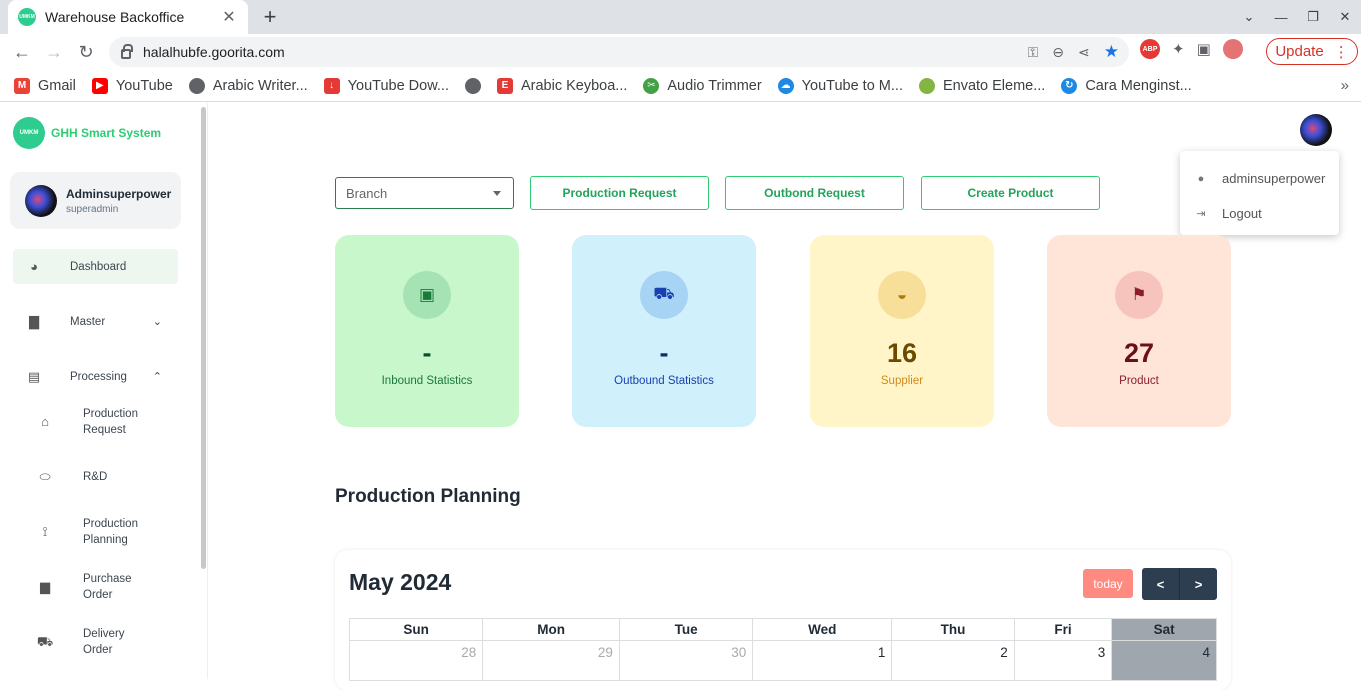 Image resolution: width=1361 pixels, height=690 pixels. Describe the element at coordinates (132, 85) in the screenshot. I see `bookmark-item: ▶ YouTube` at that location.